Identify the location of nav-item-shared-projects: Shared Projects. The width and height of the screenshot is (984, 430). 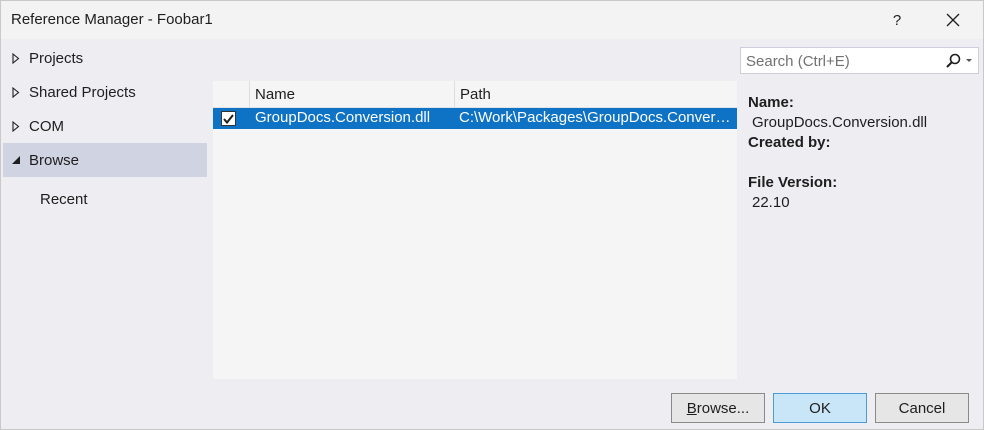
(105, 92).